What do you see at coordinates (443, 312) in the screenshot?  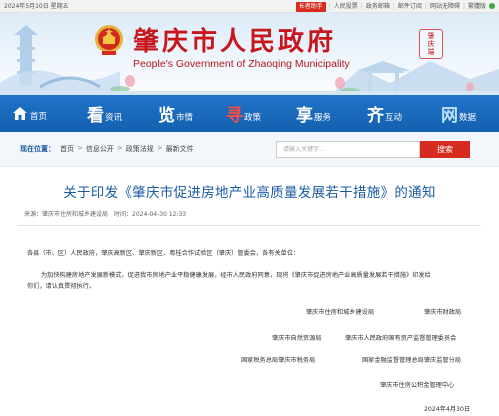 I see `signature-finance-bureau: 肇庆市财政局` at bounding box center [443, 312].